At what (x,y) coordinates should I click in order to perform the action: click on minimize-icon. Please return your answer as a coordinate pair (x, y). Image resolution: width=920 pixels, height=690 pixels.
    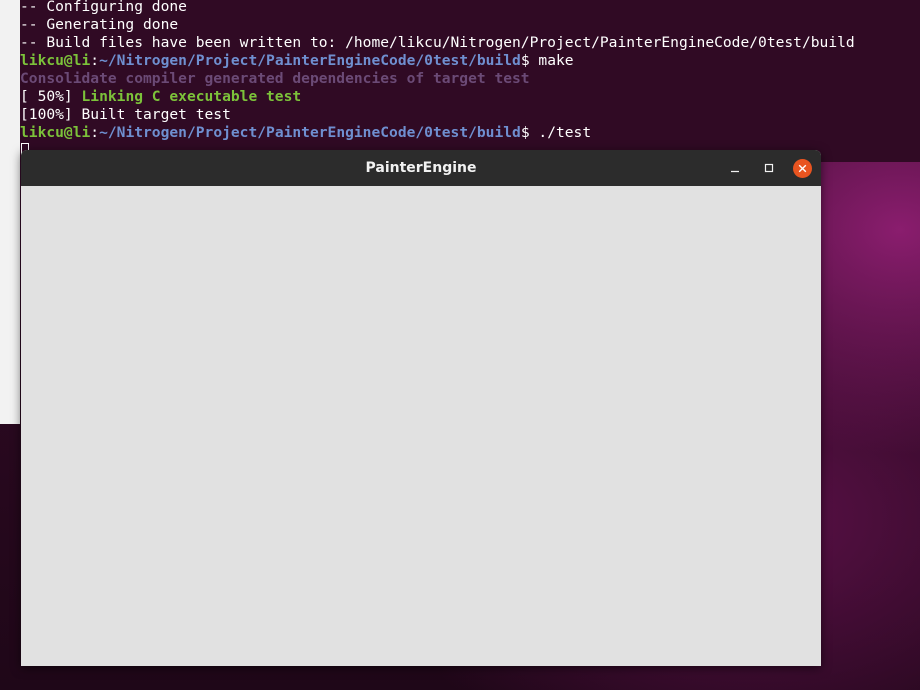
    Looking at the image, I should click on (735, 171).